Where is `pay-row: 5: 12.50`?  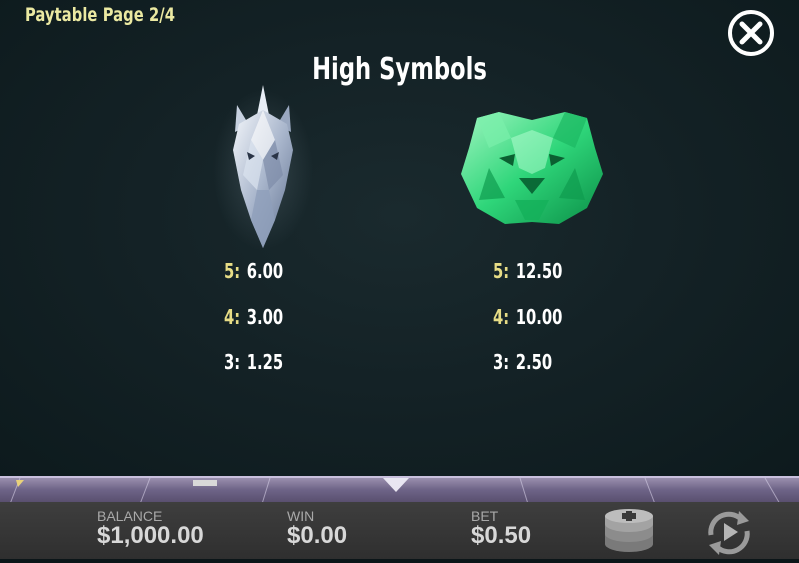
pay-row: 5: 12.50 is located at coordinates (527, 271).